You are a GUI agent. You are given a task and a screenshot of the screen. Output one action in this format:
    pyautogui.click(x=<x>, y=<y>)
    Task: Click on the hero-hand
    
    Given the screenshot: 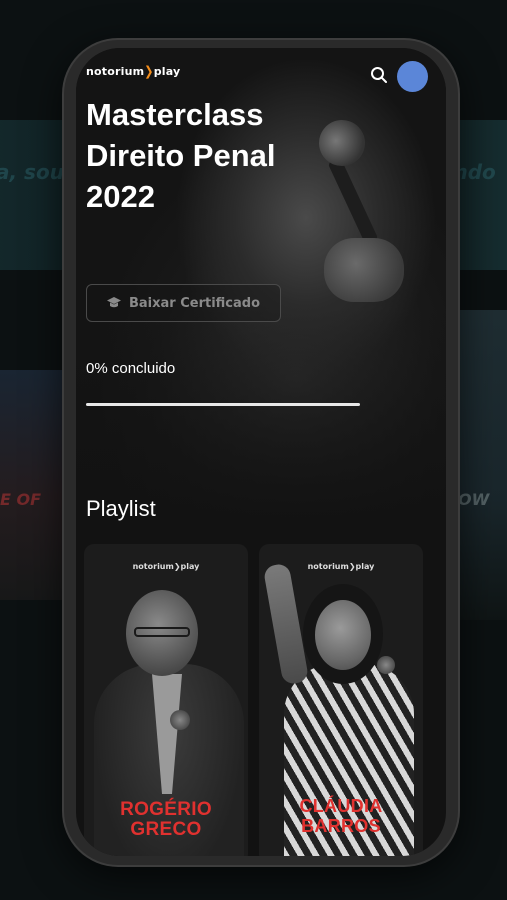 What is the action you would take?
    pyautogui.click(x=364, y=270)
    